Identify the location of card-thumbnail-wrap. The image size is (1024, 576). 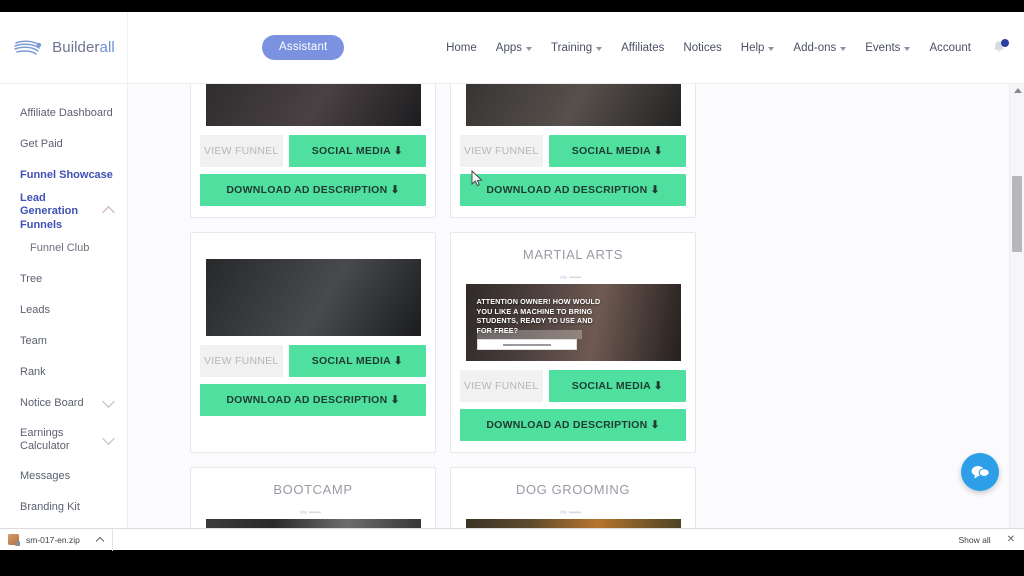
(313, 300).